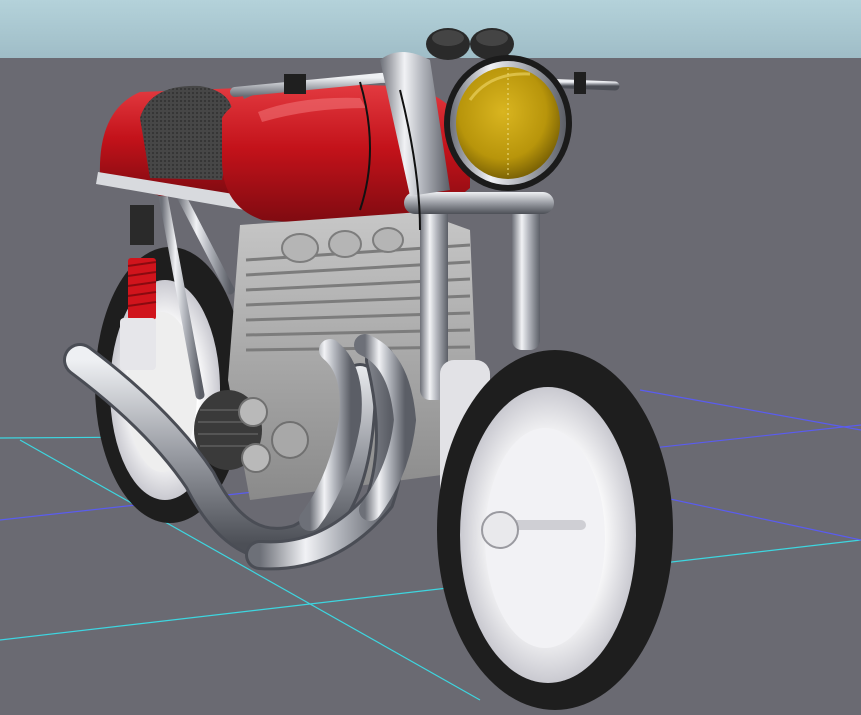 The width and height of the screenshot is (861, 715). What do you see at coordinates (555, 530) in the screenshot?
I see `front-wheel` at bounding box center [555, 530].